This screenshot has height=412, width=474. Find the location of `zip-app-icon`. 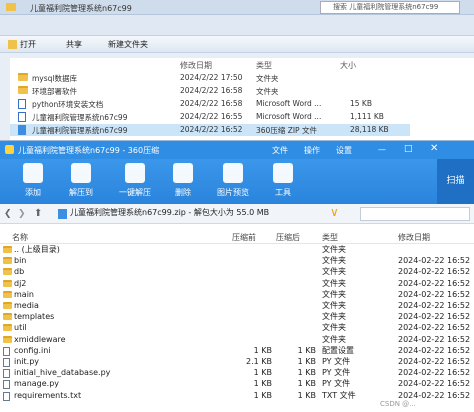

zip-app-icon is located at coordinates (9, 149).